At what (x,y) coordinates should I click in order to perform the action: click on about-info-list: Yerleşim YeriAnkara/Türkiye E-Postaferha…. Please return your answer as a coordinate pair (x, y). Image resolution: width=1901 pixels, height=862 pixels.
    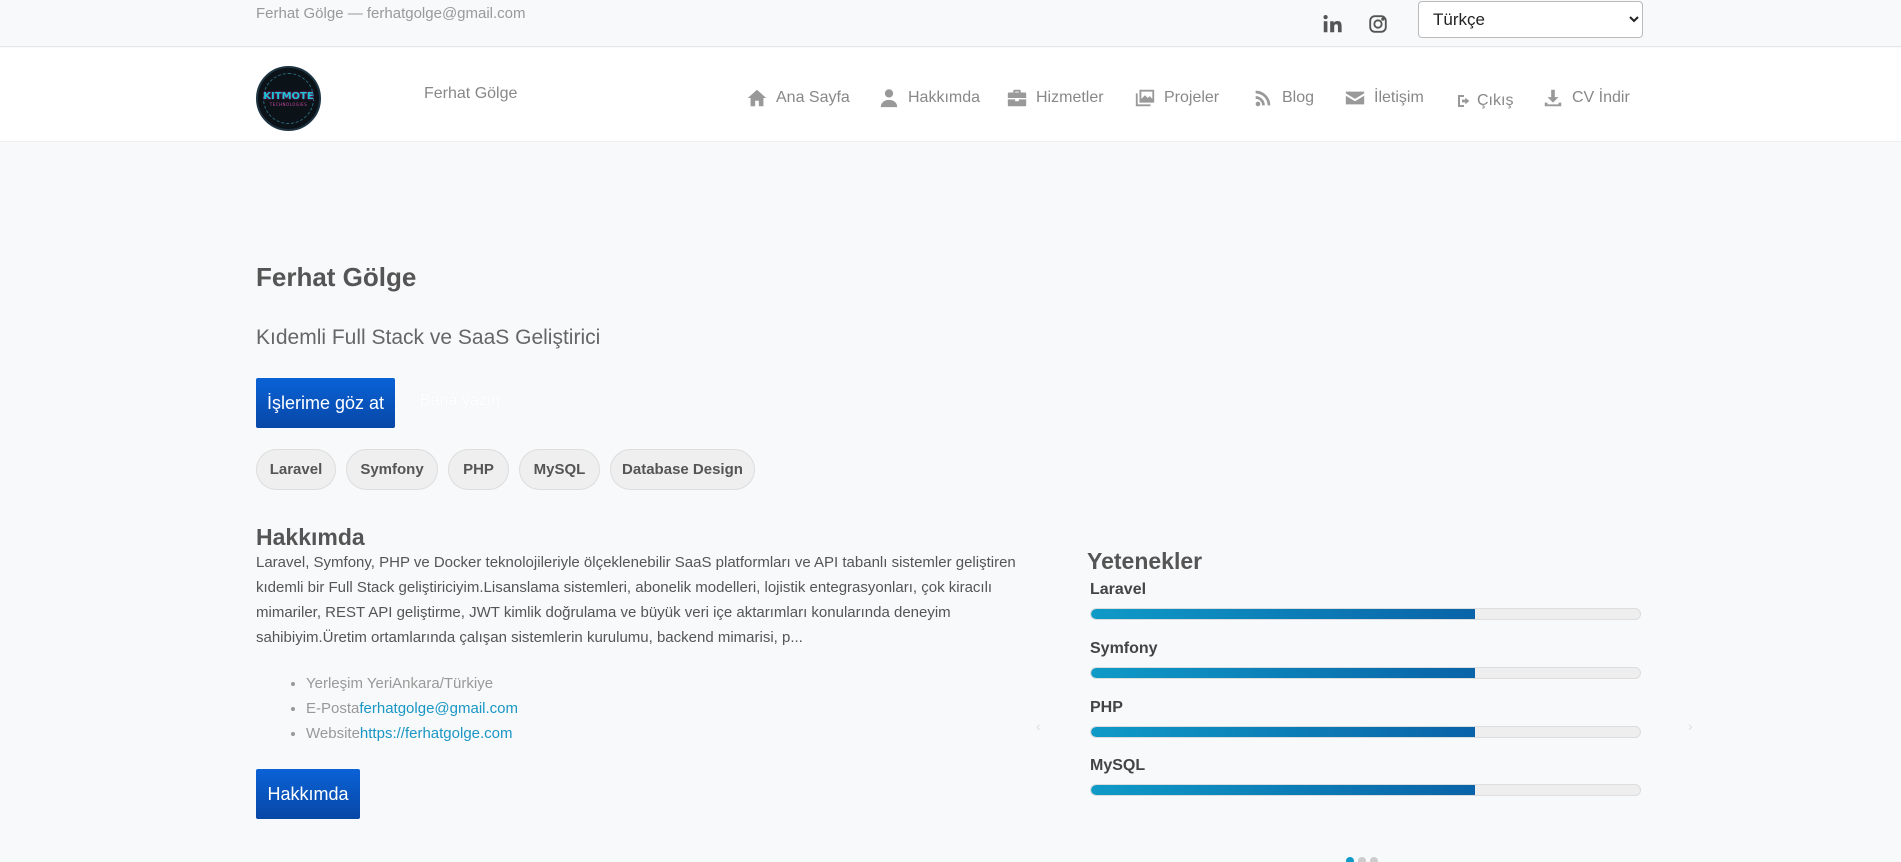
    Looking at the image, I should click on (404, 708).